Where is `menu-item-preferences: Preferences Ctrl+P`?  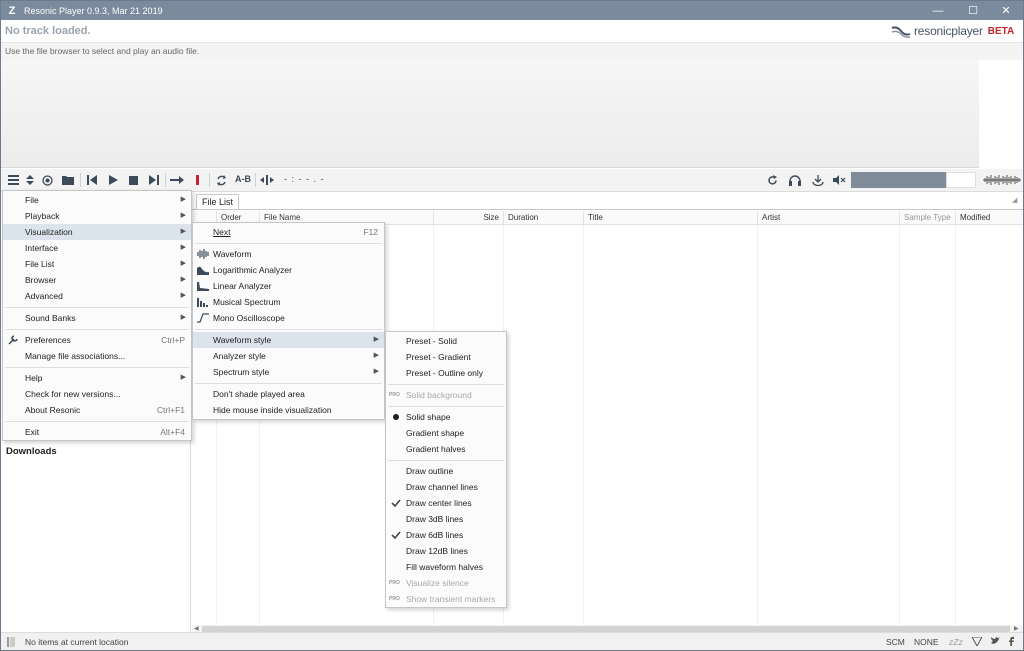
menu-item-preferences: Preferences Ctrl+P is located at coordinates (97, 340).